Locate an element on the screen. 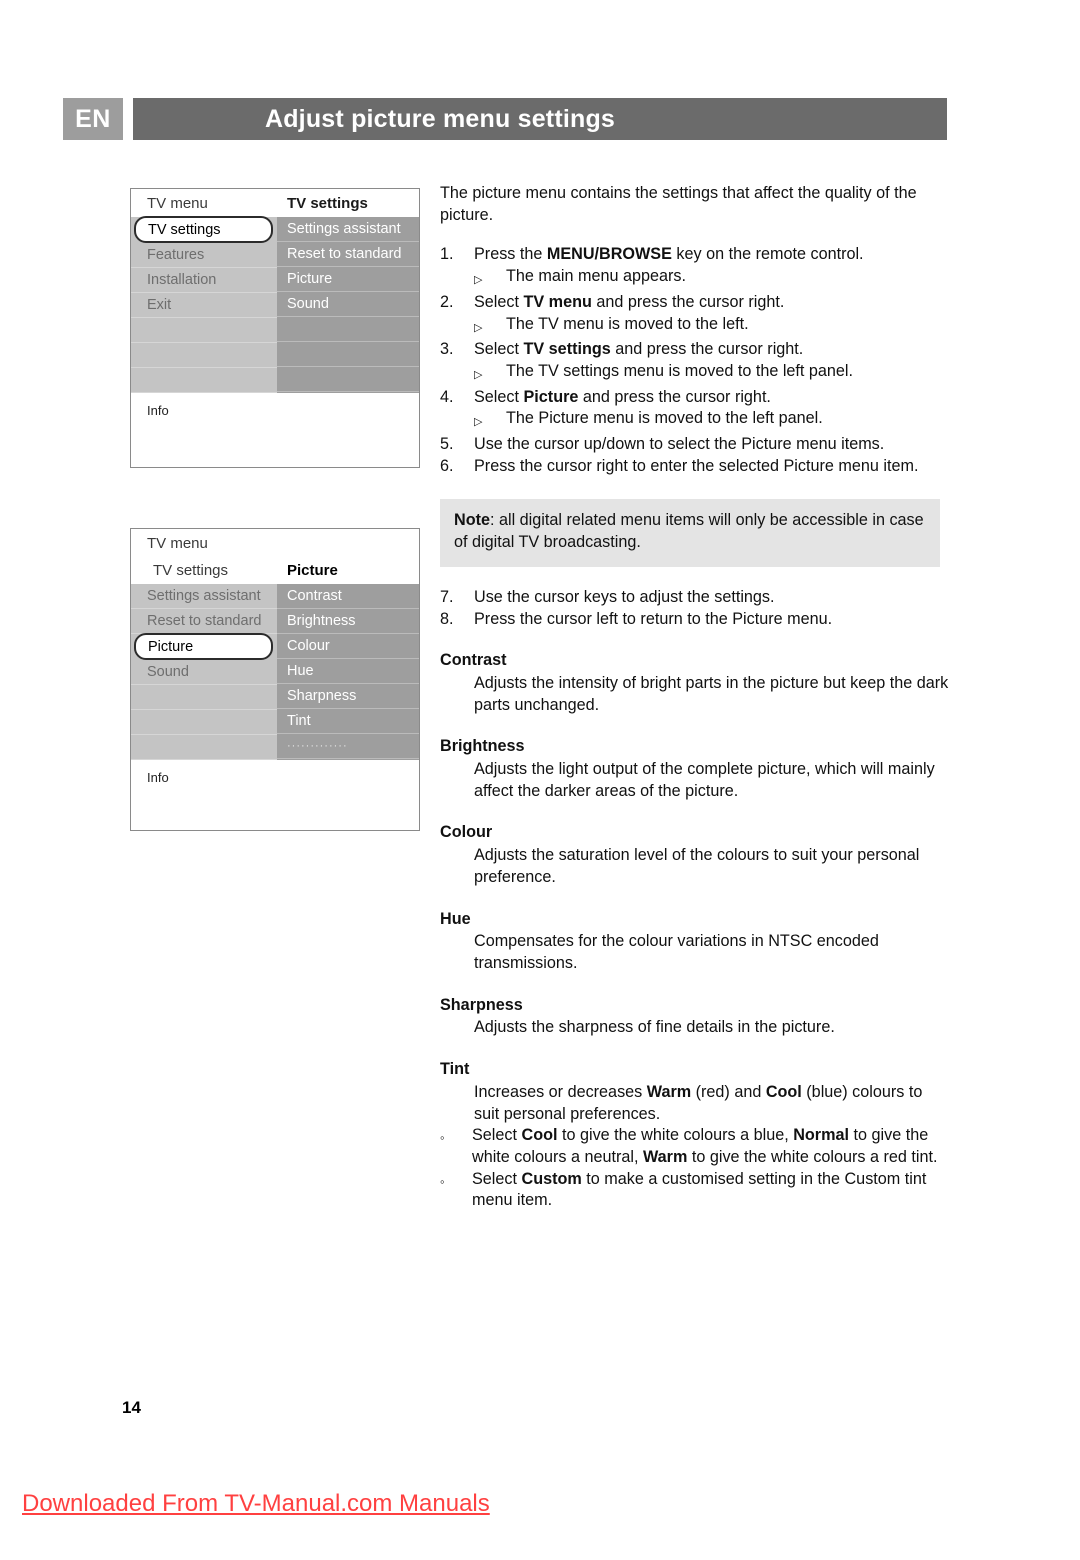 The height and width of the screenshot is (1560, 1080). menu2-left-item-settings-assistant: Settings assistant is located at coordinates (204, 596).